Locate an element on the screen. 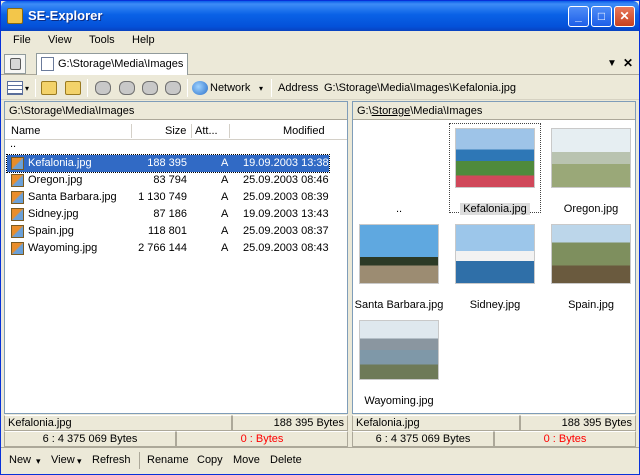 This screenshot has width=640, height=475. close-button: ✕ is located at coordinates (624, 16).